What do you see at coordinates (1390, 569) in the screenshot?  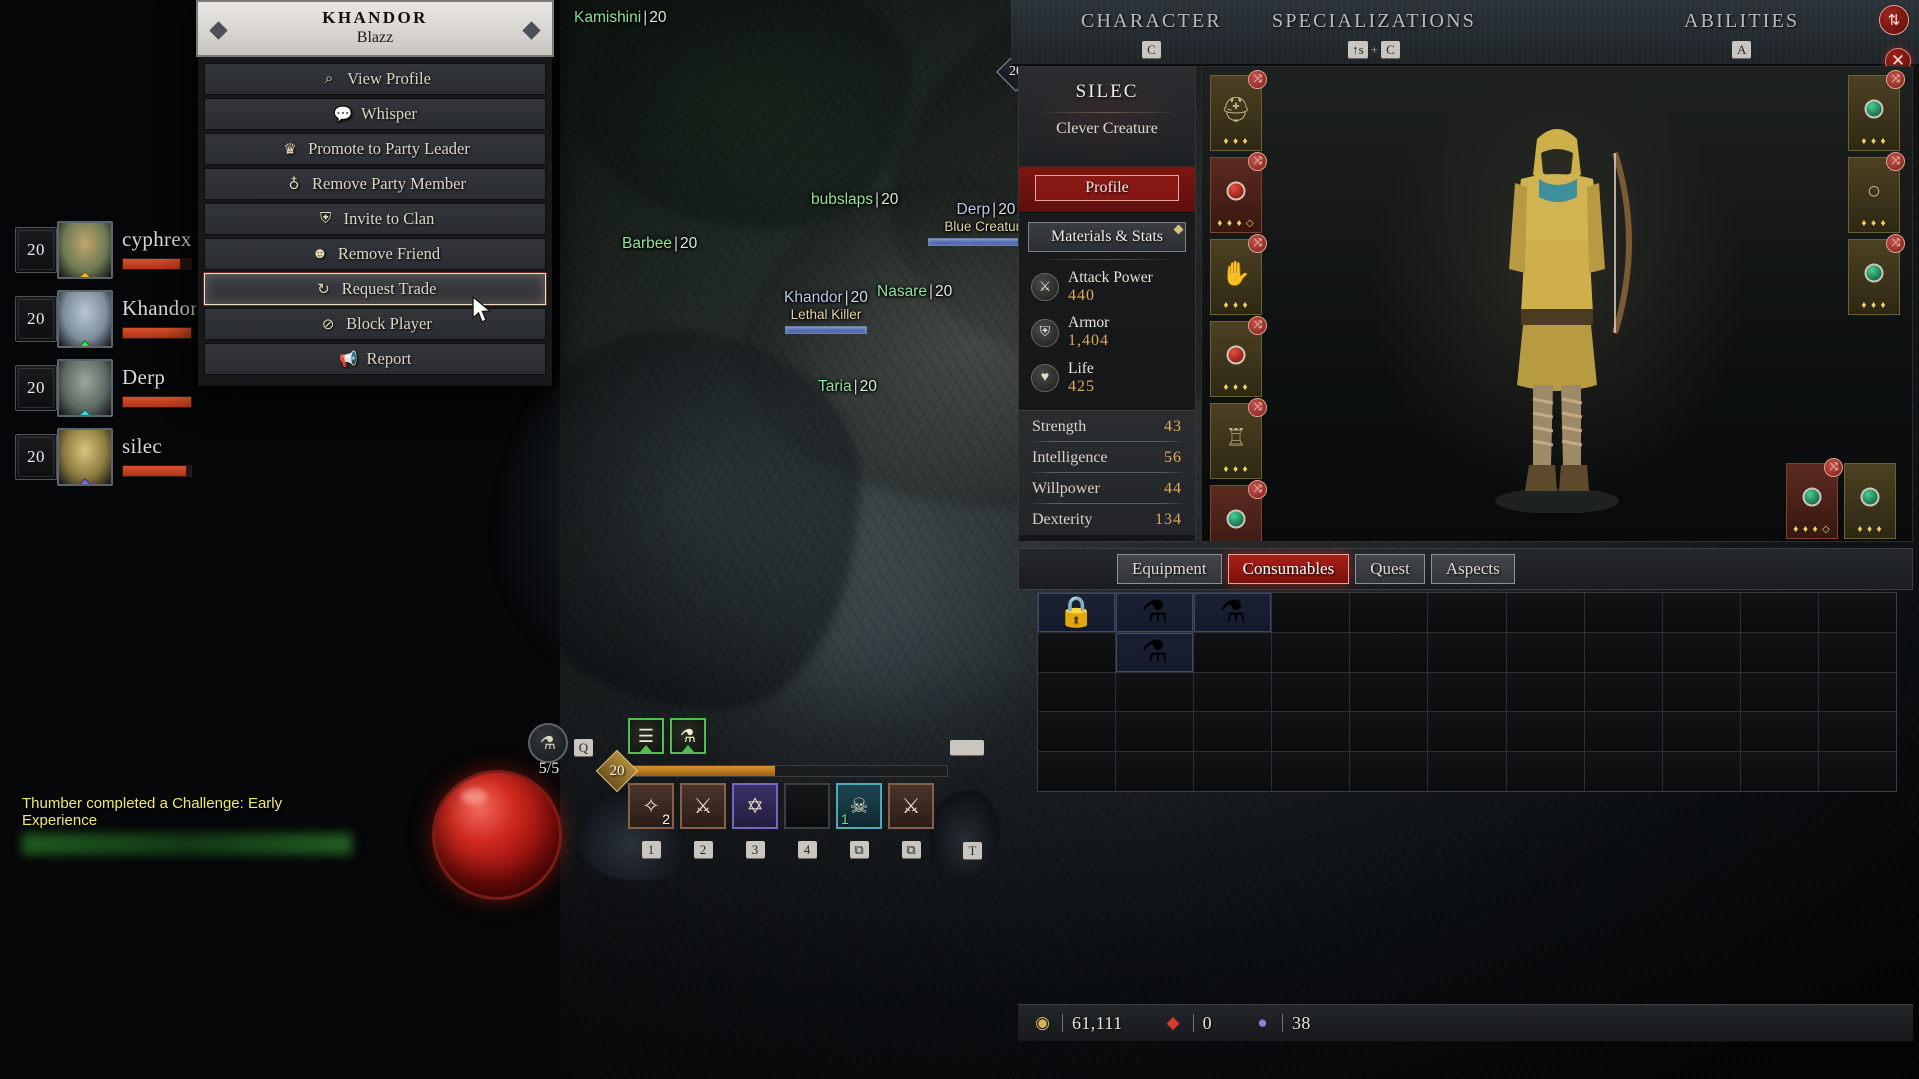 I see `inventory-tab-quest: Quest` at bounding box center [1390, 569].